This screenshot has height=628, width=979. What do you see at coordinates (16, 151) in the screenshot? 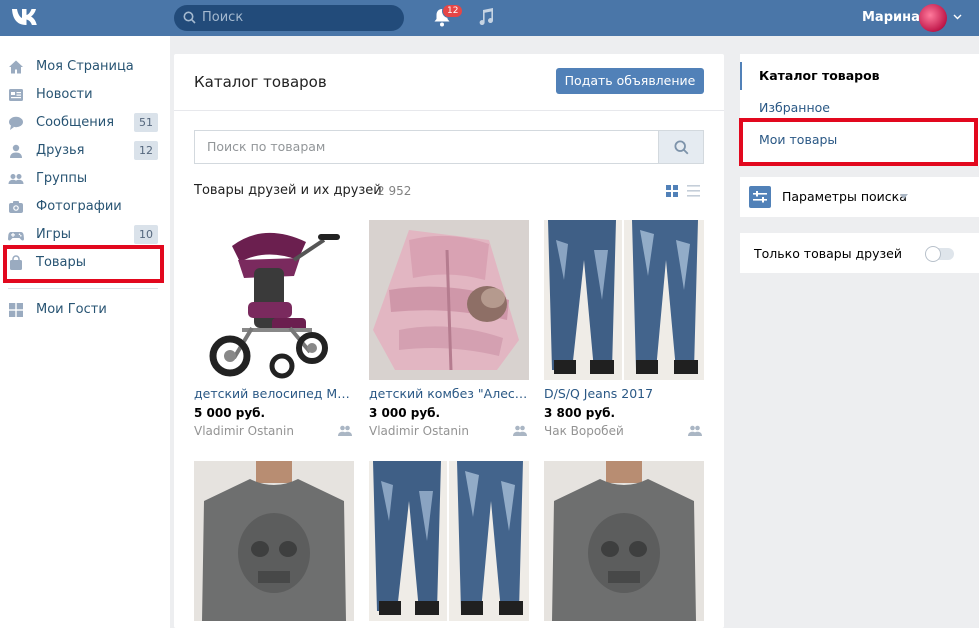
I see `person-icon` at bounding box center [16, 151].